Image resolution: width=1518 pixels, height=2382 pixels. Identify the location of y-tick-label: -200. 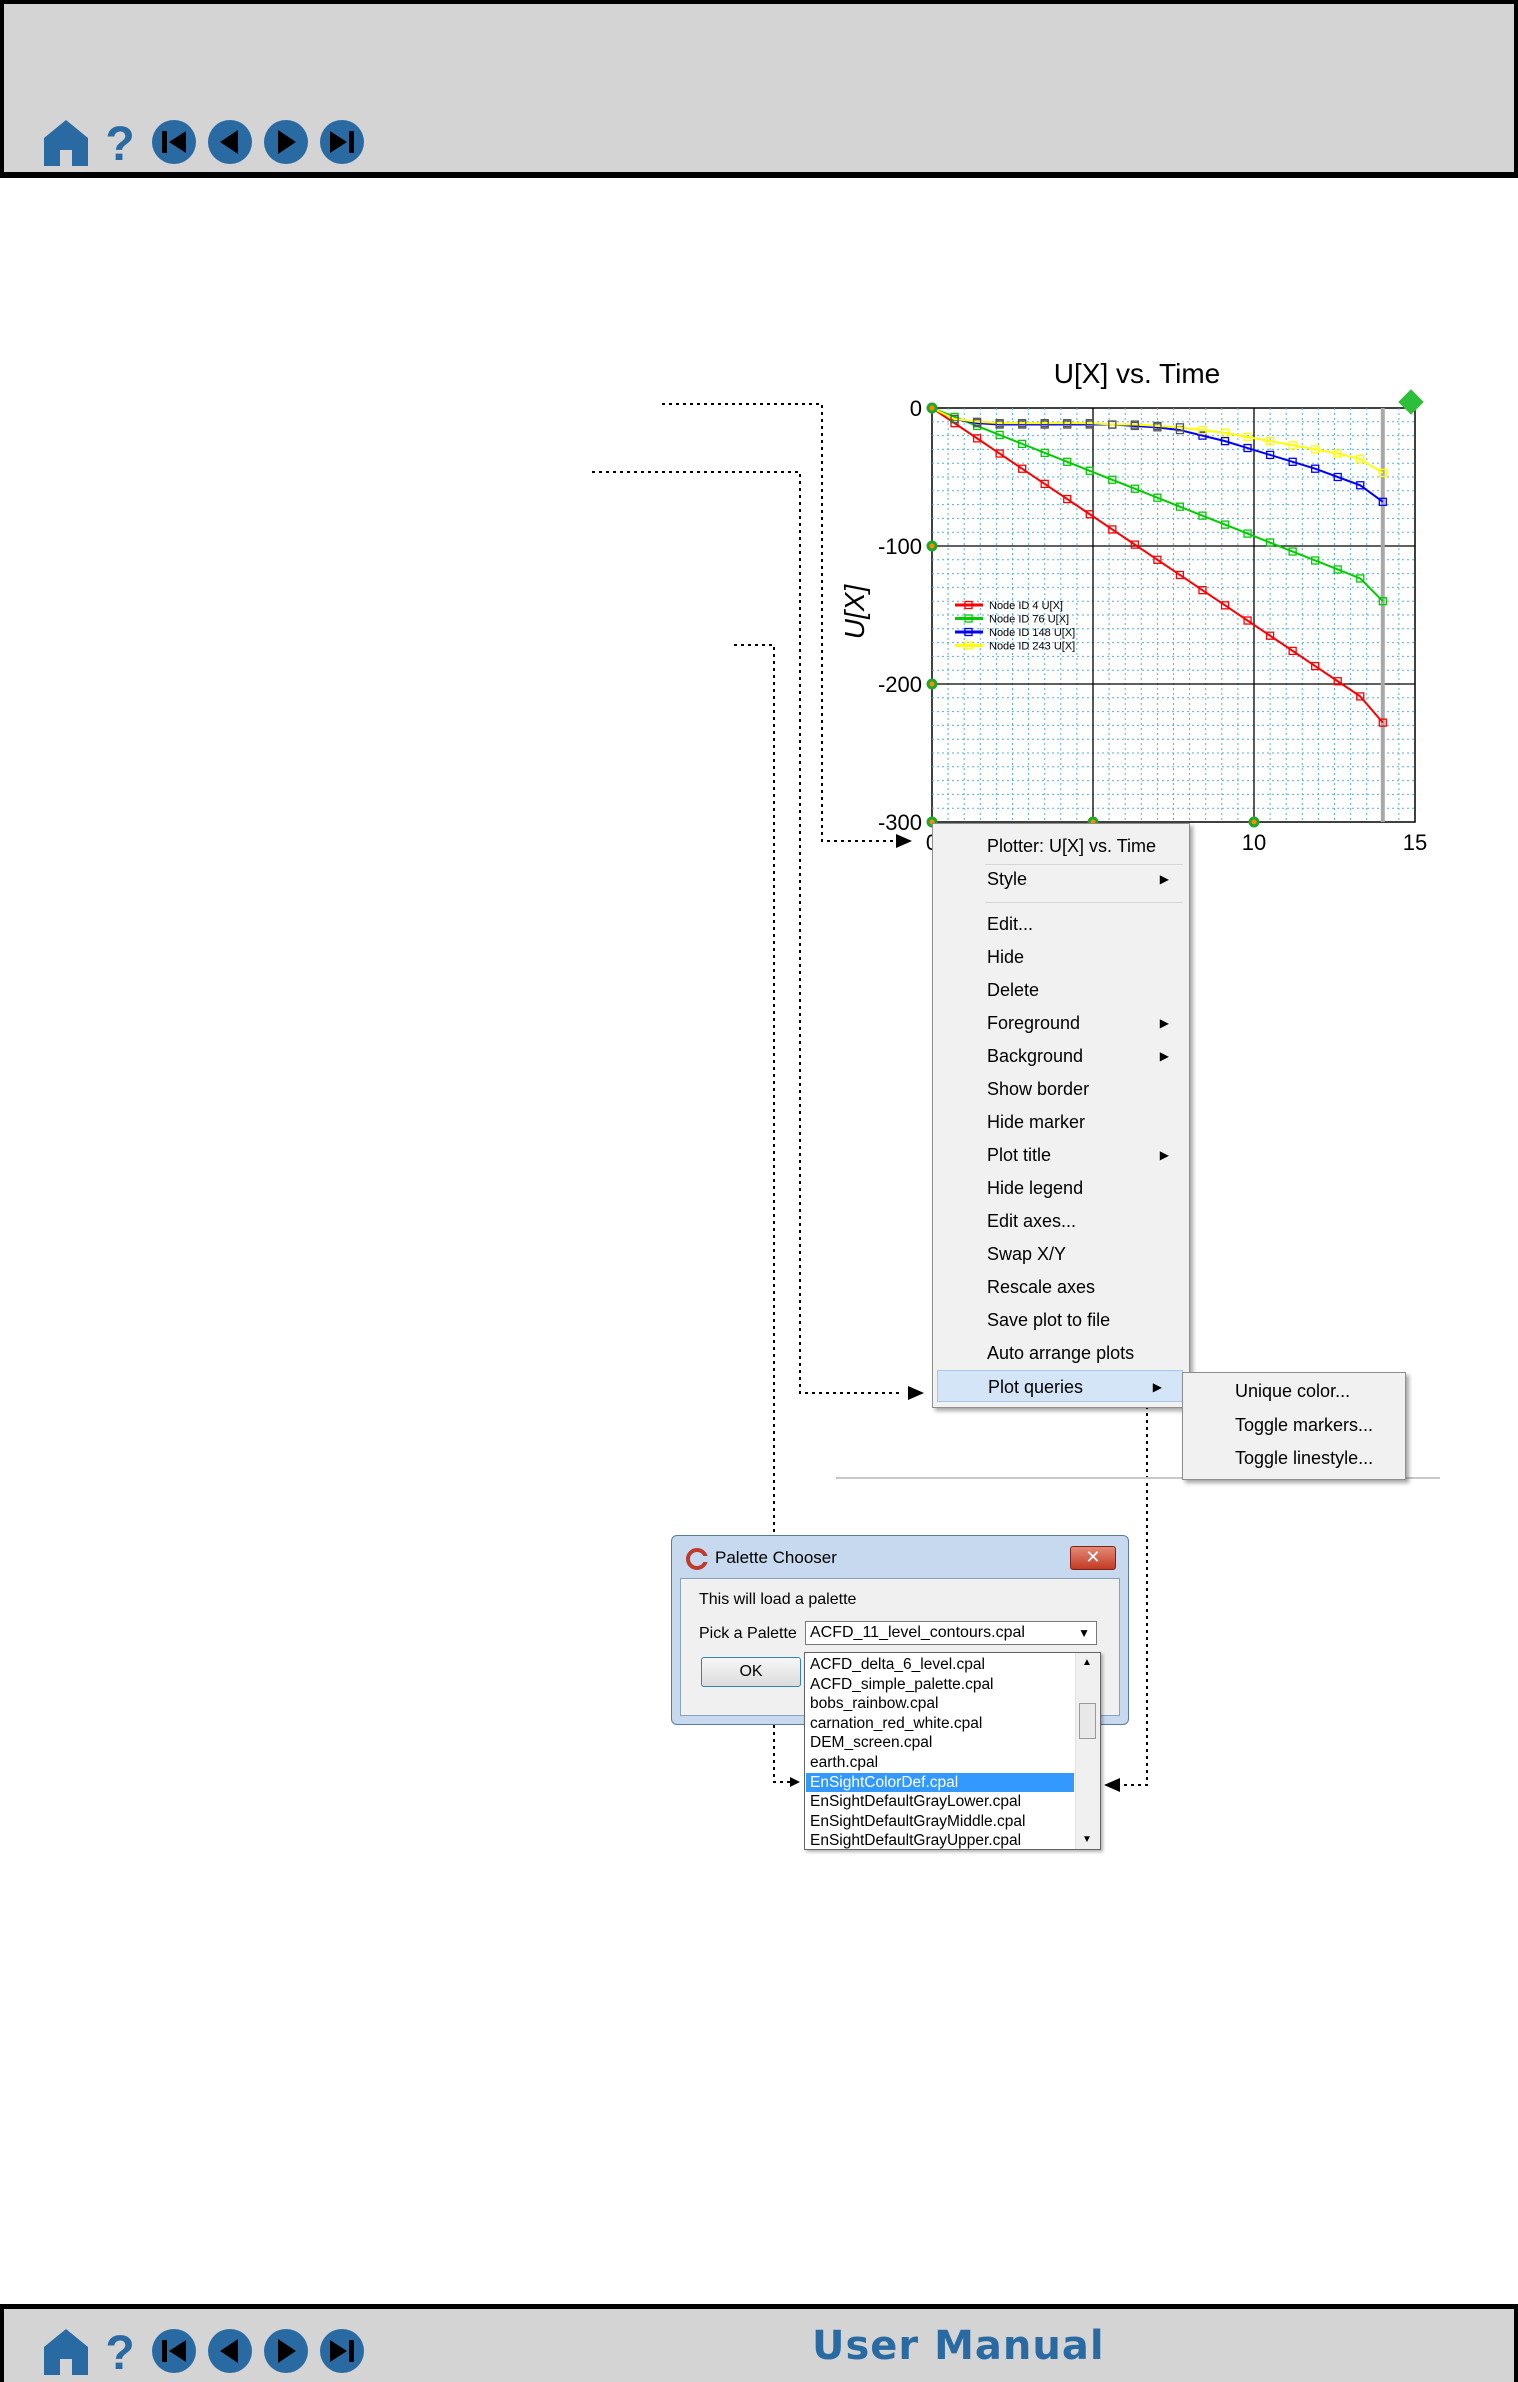
(900, 684).